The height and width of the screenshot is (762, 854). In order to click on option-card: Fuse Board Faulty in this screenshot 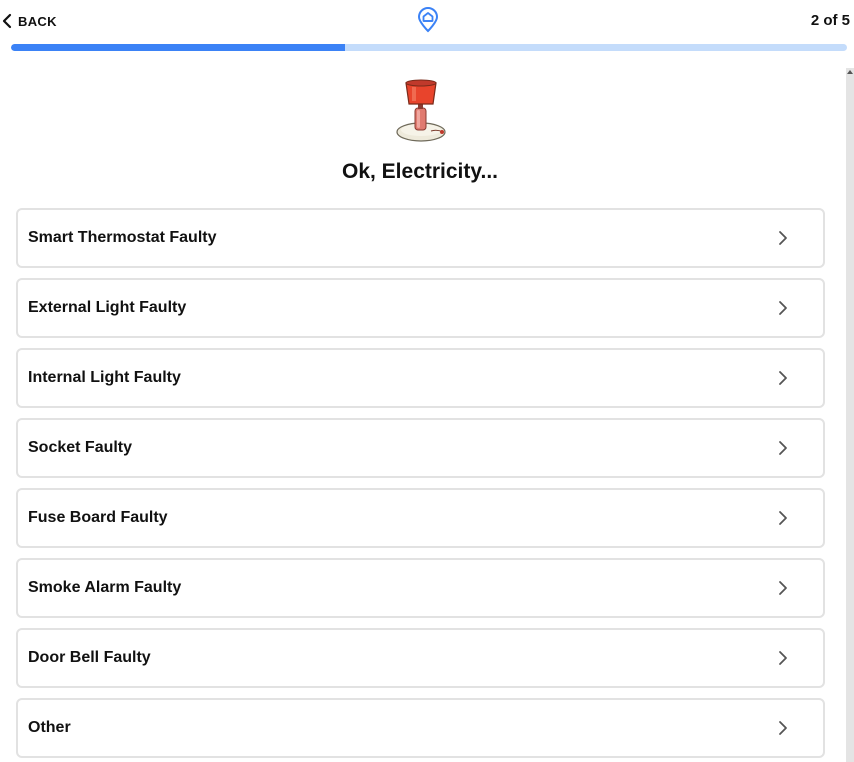, I will do `click(420, 518)`.